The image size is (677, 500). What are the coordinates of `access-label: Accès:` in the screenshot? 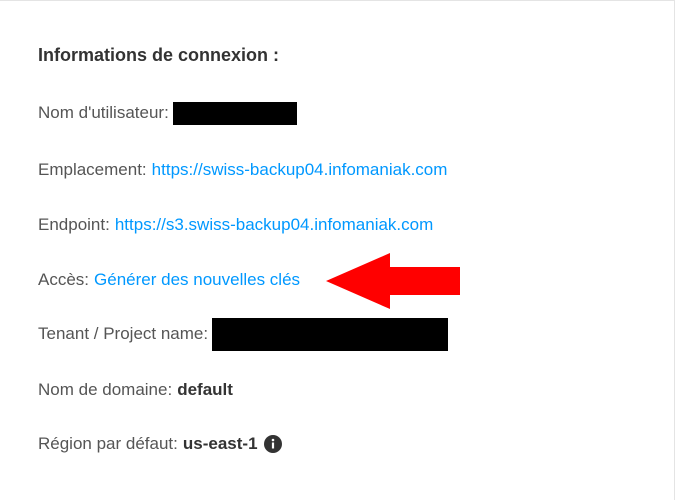 It's located at (64, 279).